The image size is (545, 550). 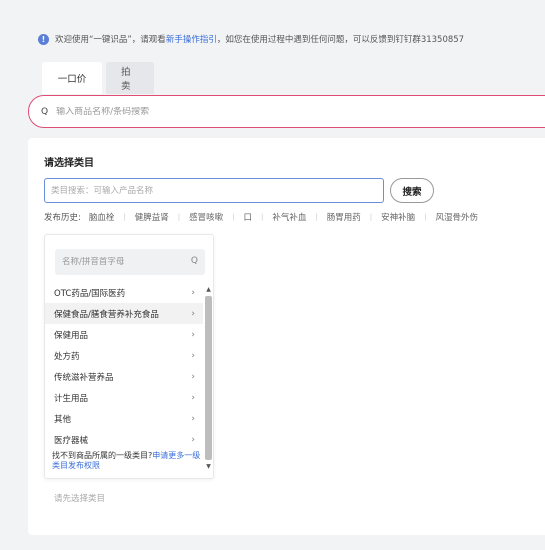 What do you see at coordinates (124, 355) in the screenshot?
I see `category-item-prescription: 处方药 ›` at bounding box center [124, 355].